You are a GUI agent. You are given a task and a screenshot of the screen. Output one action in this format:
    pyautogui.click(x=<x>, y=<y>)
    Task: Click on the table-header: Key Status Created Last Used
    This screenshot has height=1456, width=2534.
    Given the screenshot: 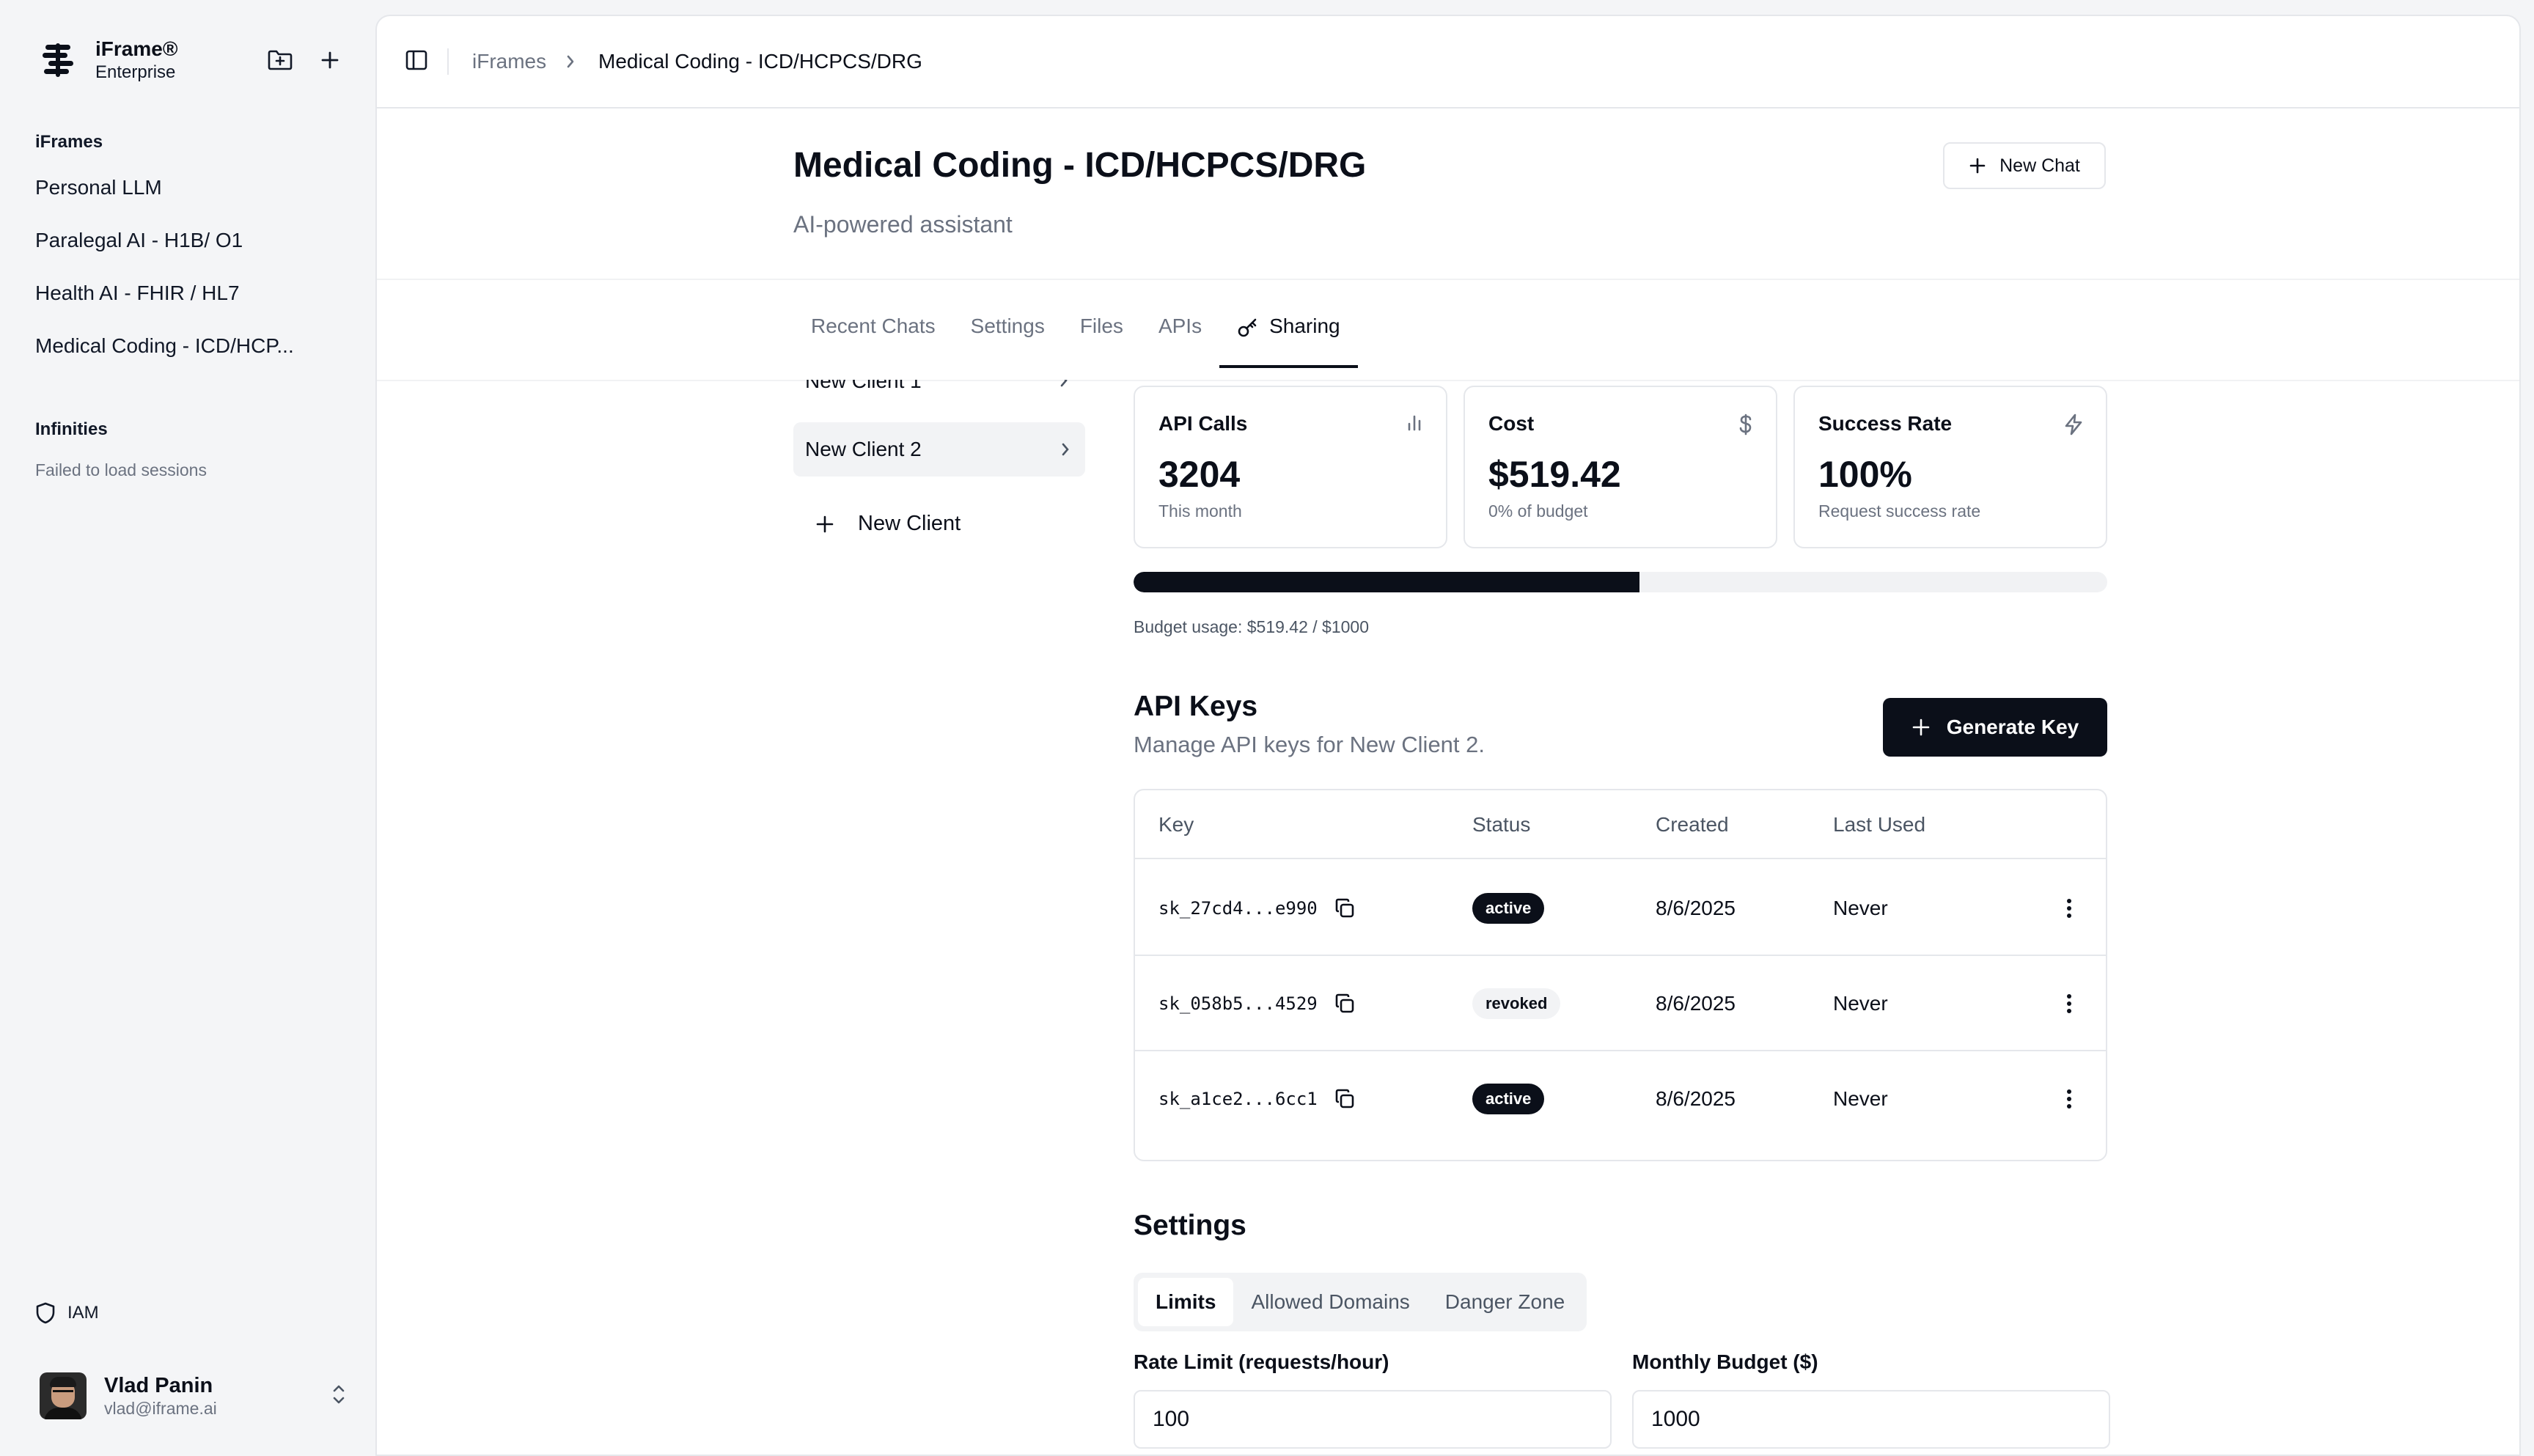 What is the action you would take?
    pyautogui.click(x=1620, y=824)
    